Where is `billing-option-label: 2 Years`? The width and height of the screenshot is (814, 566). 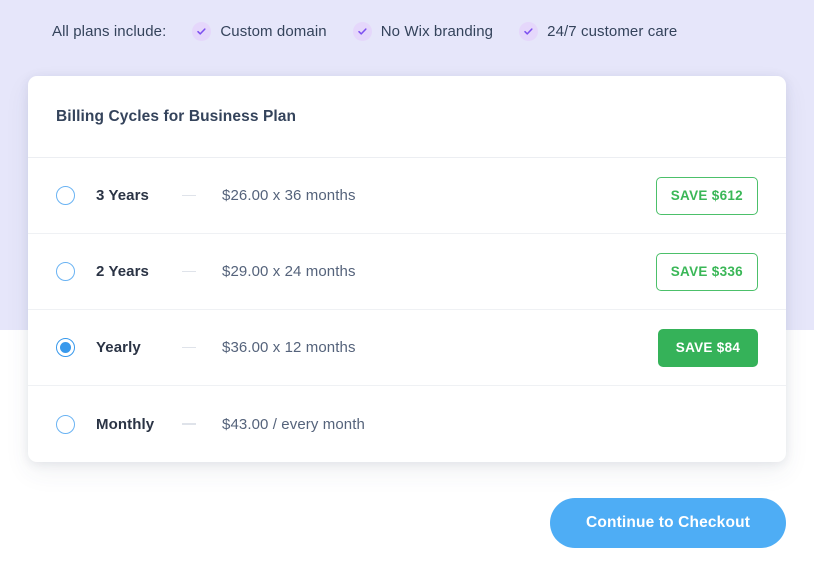
billing-option-label: 2 Years is located at coordinates (122, 271).